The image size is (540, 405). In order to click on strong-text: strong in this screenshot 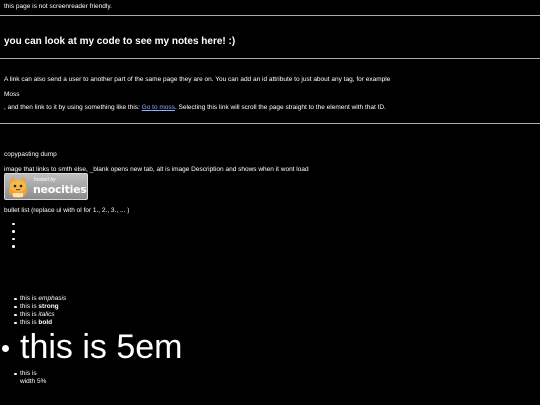, I will do `click(48, 306)`.